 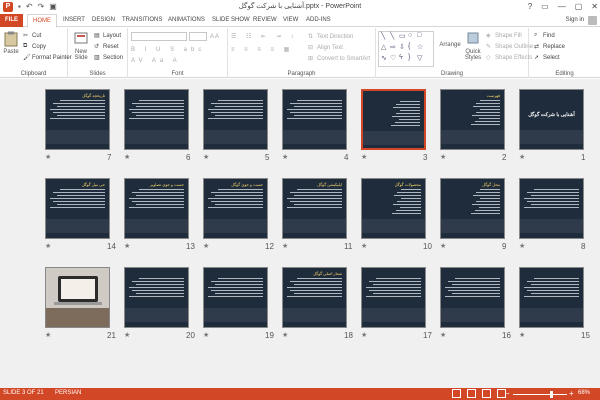 I want to click on heart-shape-icon: ♡, so click(x=393, y=58).